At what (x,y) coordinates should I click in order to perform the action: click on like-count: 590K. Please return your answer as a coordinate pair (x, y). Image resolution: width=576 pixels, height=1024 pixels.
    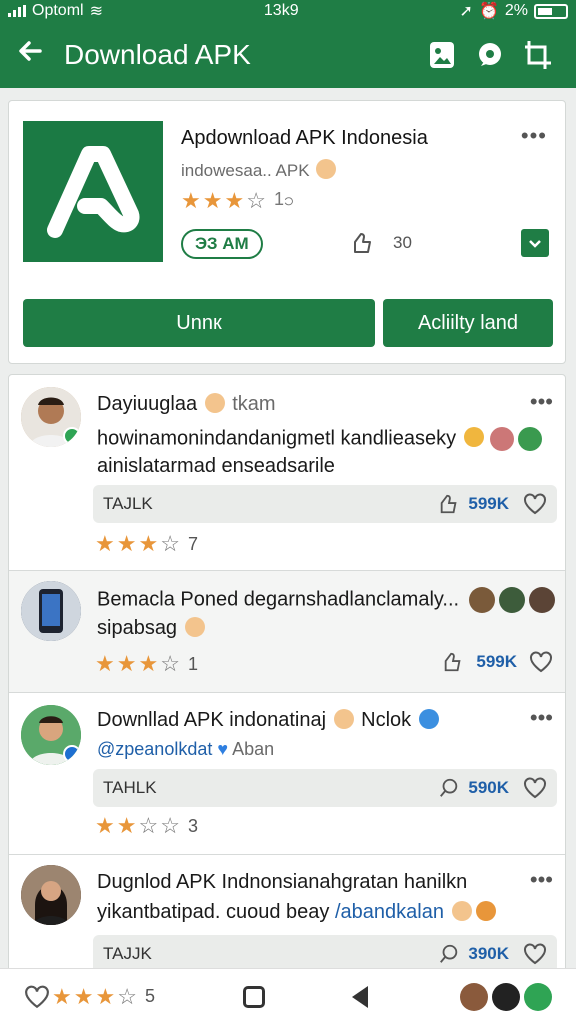
    Looking at the image, I should click on (488, 787).